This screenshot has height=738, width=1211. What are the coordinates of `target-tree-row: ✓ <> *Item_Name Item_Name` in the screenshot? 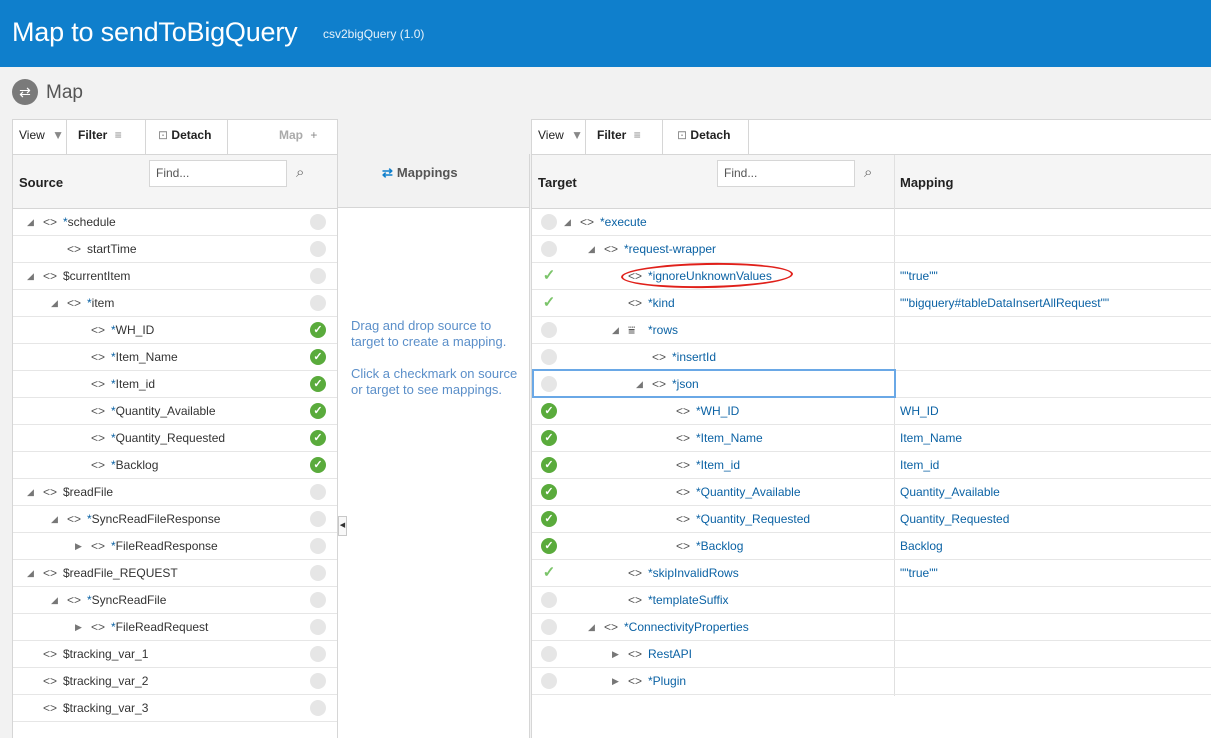 It's located at (871, 438).